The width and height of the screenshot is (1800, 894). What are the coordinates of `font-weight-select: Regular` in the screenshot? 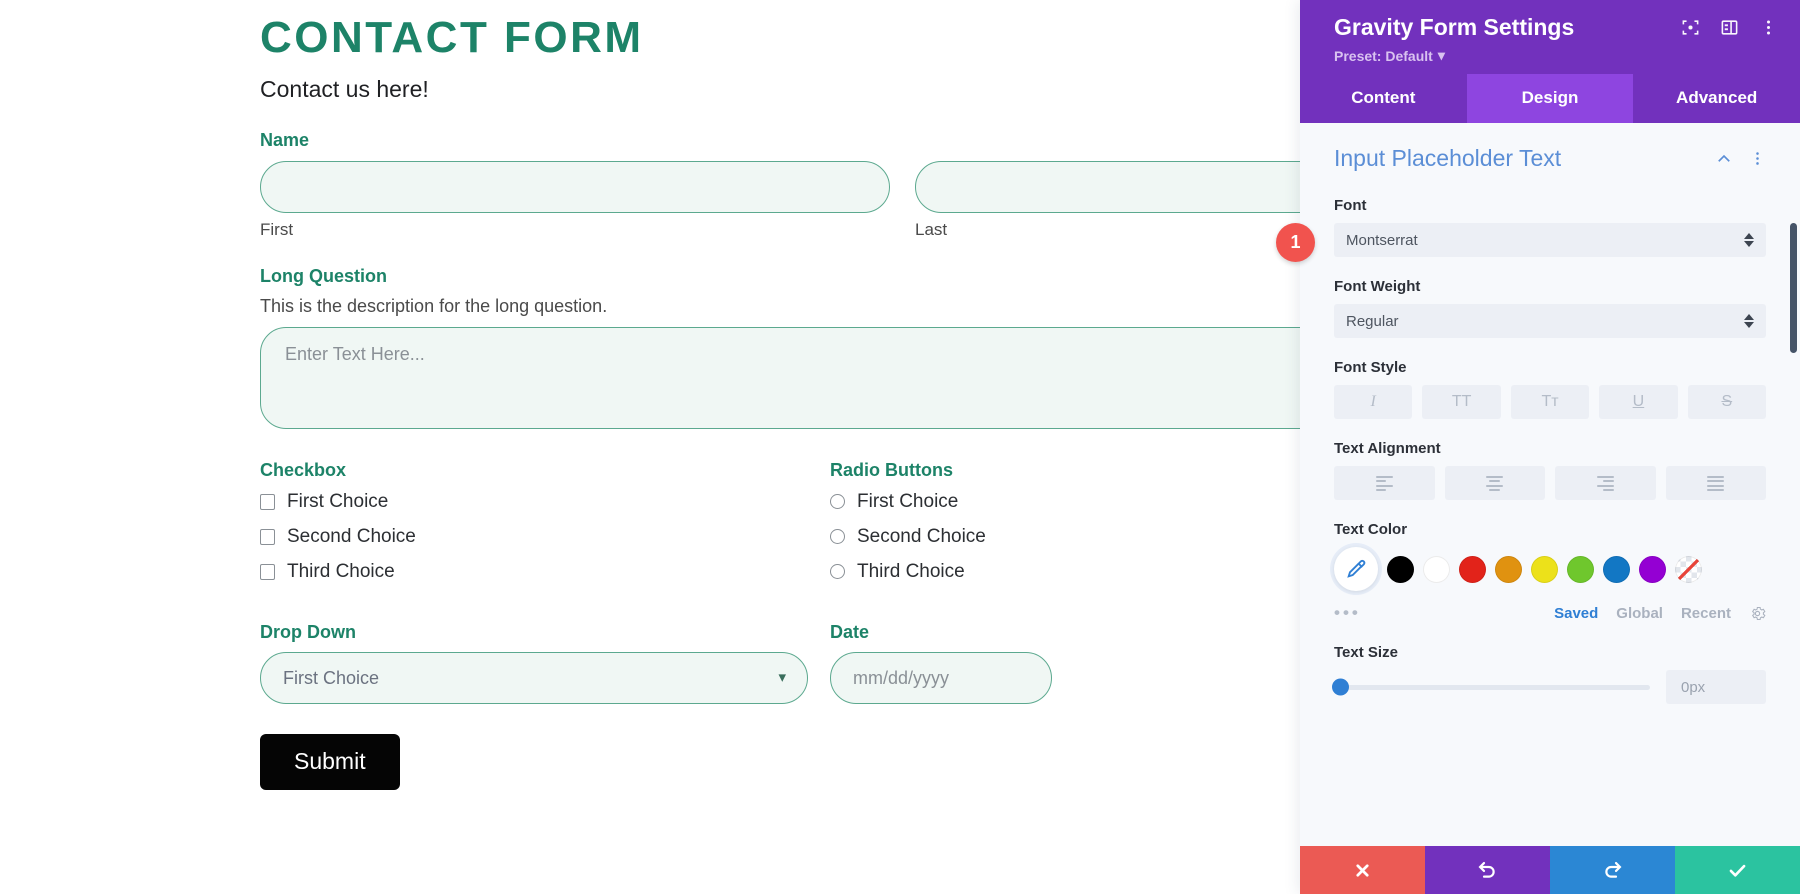 It's located at (1550, 321).